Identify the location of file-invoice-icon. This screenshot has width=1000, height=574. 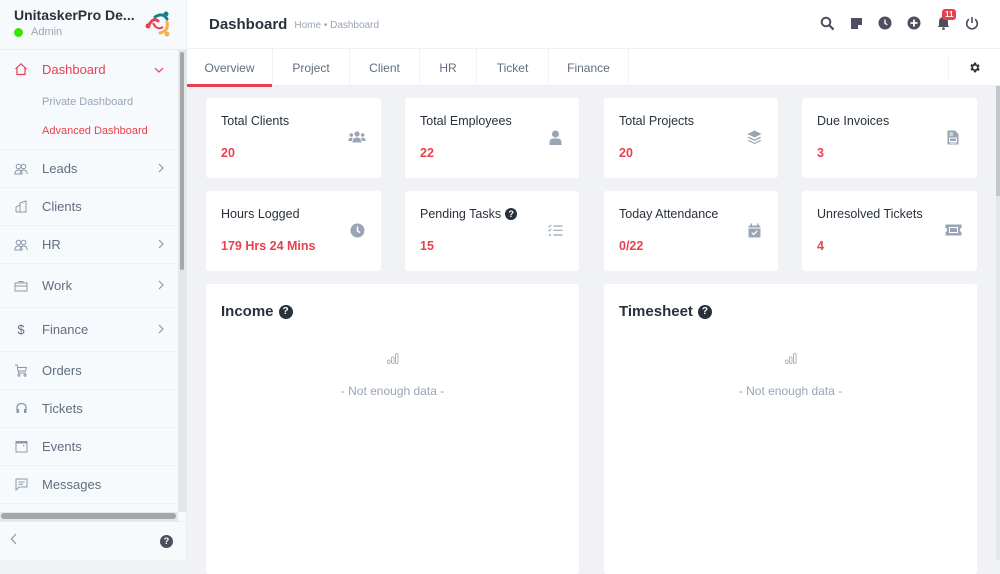
(953, 137).